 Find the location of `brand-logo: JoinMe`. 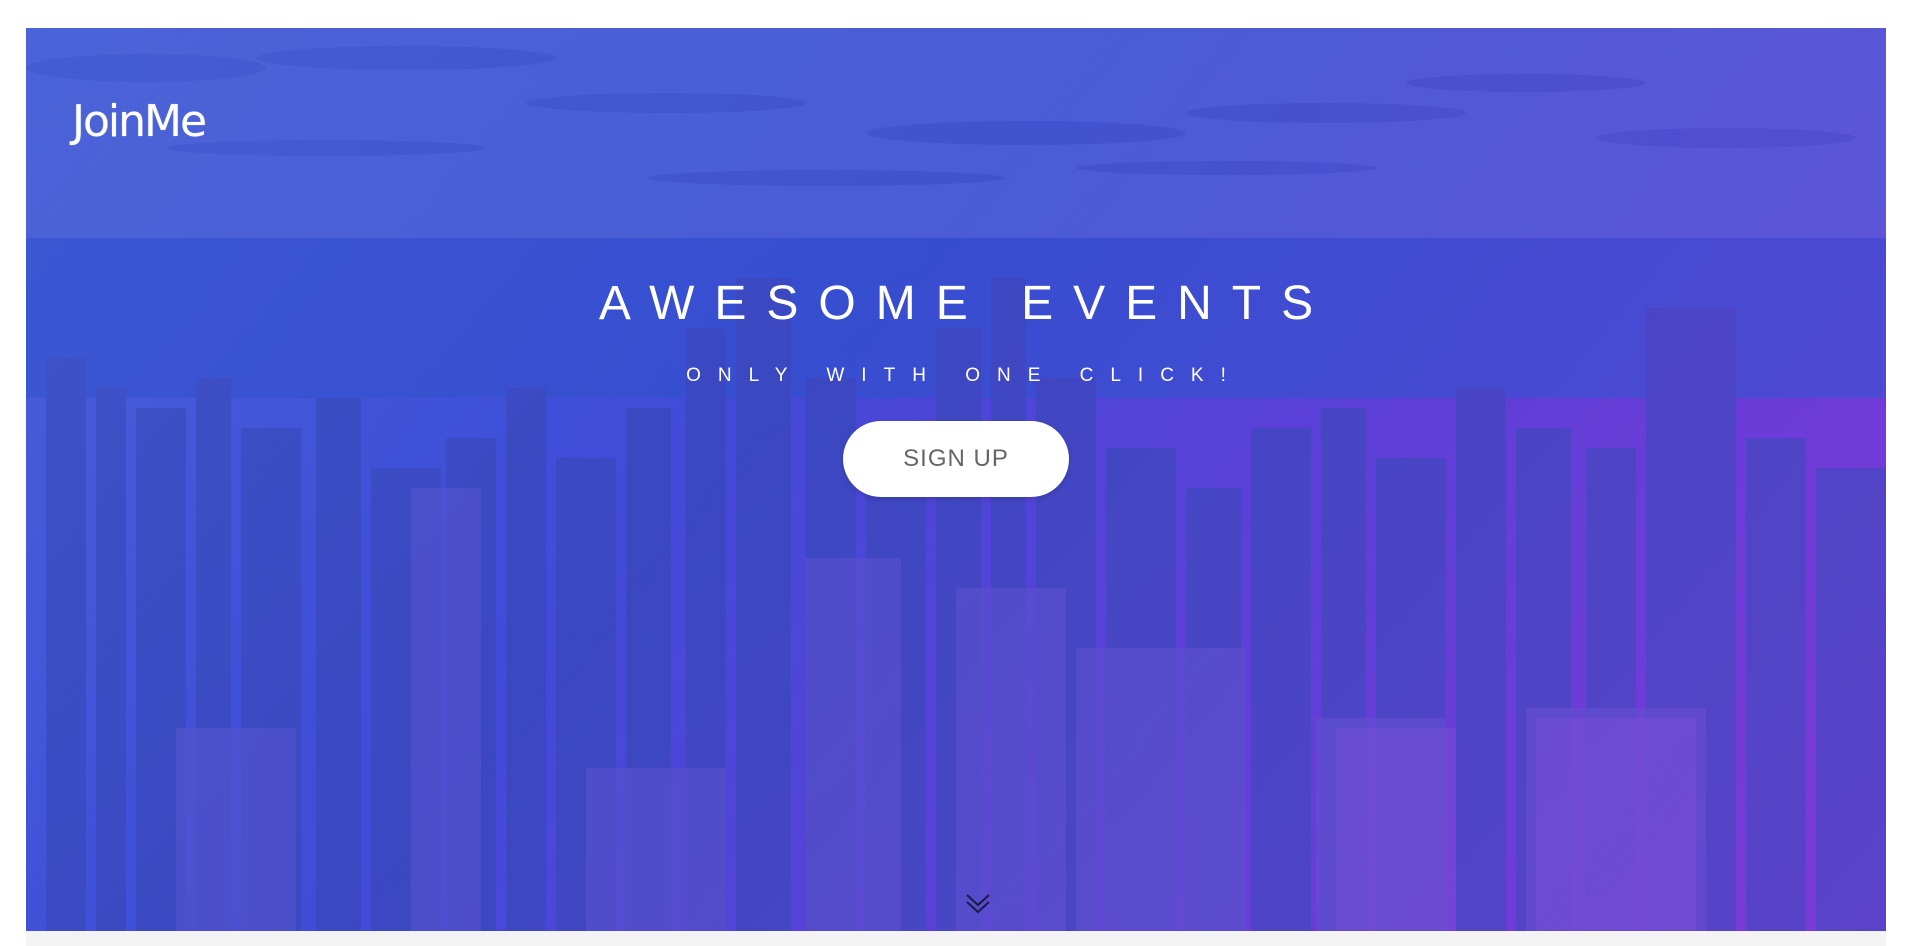

brand-logo: JoinMe is located at coordinates (139, 121).